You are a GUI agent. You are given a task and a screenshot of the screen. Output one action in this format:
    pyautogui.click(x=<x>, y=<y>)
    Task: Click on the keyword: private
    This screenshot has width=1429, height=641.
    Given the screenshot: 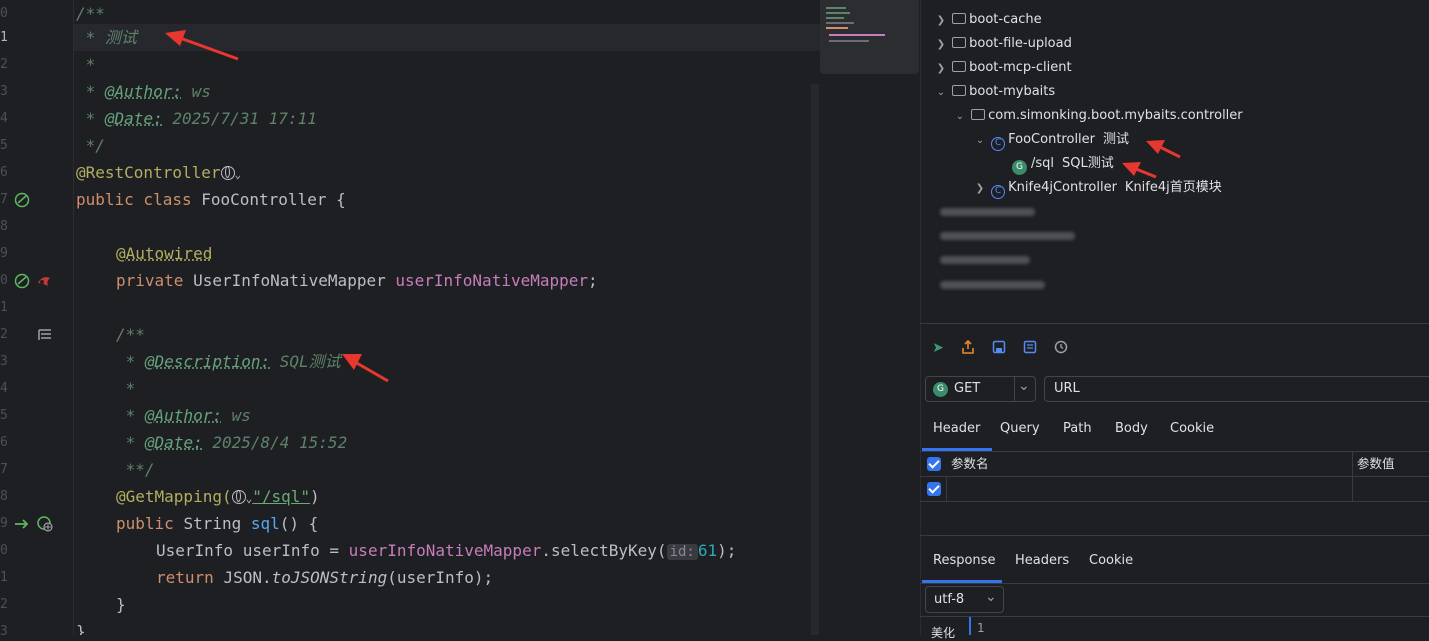 What is the action you would take?
    pyautogui.click(x=155, y=280)
    